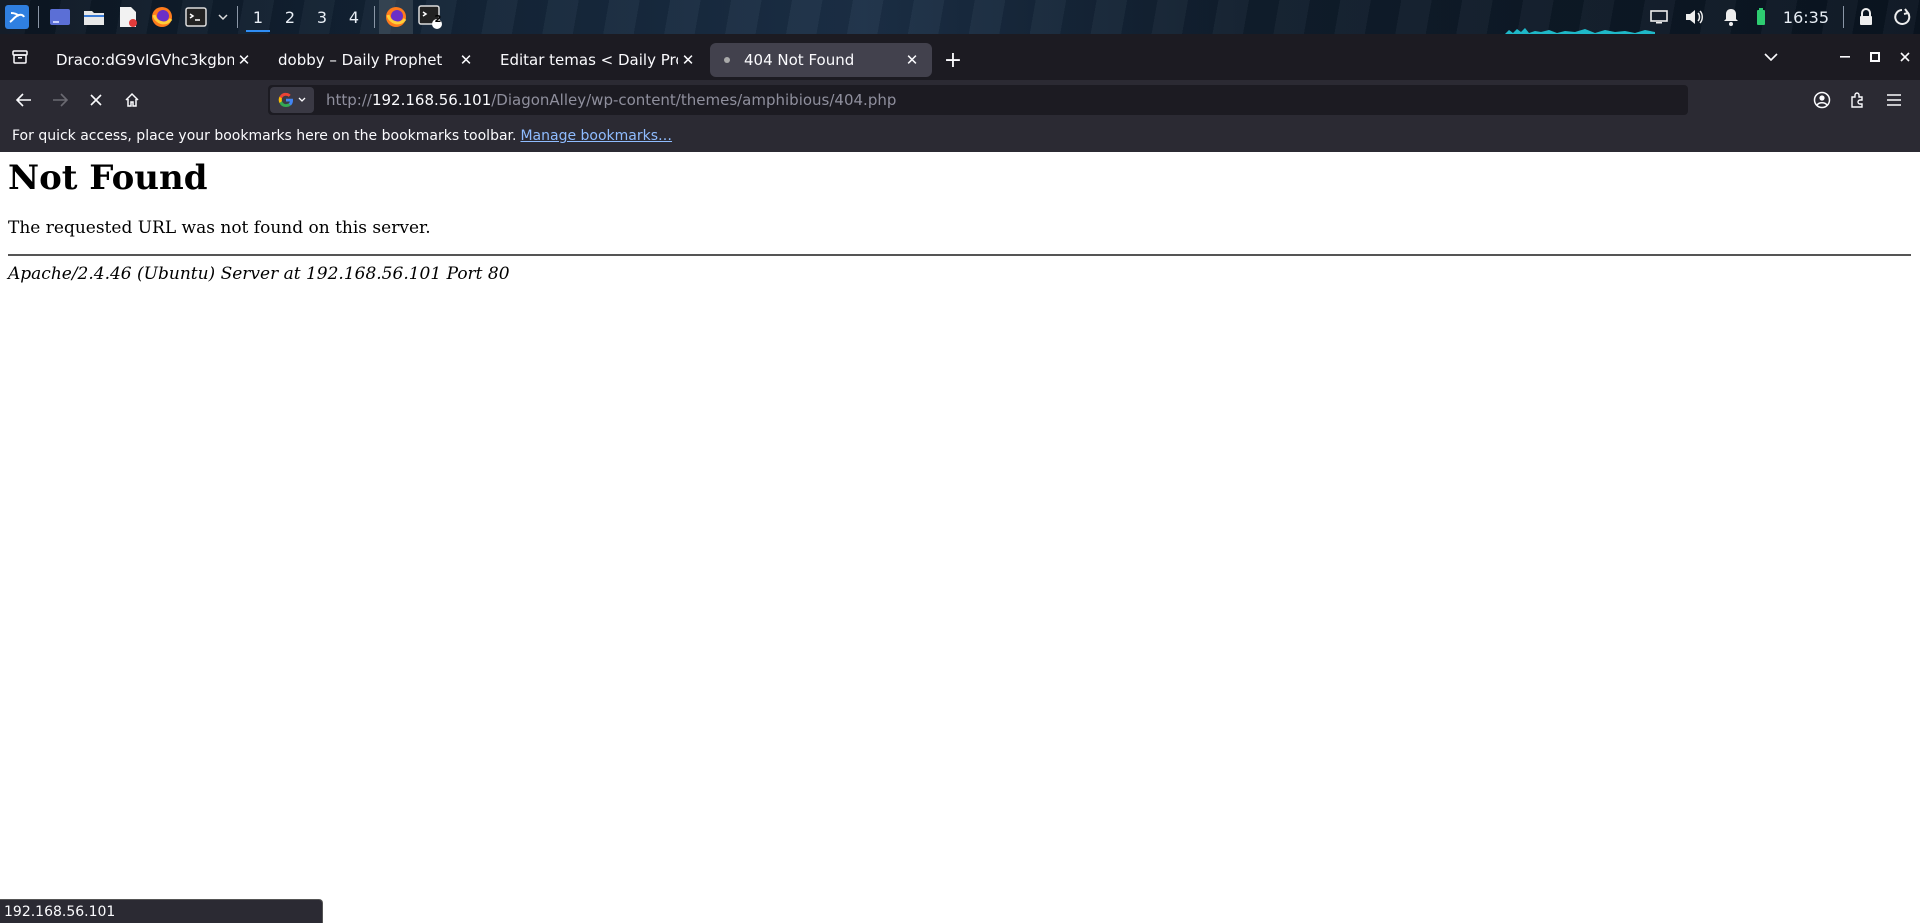  Describe the element at coordinates (1731, 17) in the screenshot. I see `notification-bell-icon` at that location.